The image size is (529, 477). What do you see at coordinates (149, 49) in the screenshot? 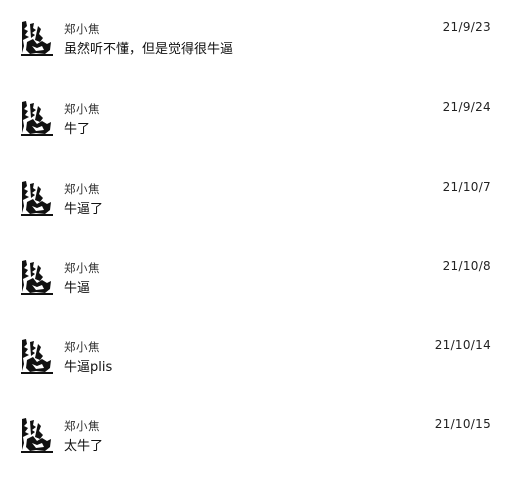
I see `comment-text: 虽然听不懂，但是觉得很牛逼` at bounding box center [149, 49].